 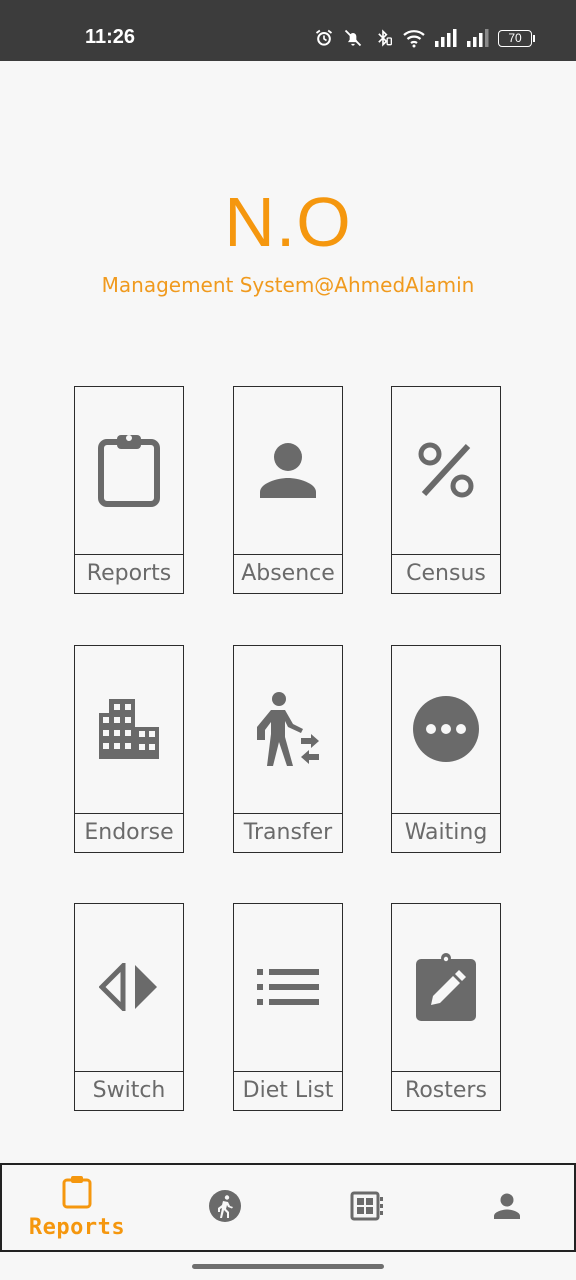 I want to click on nav-item-profile, so click(x=507, y=1207).